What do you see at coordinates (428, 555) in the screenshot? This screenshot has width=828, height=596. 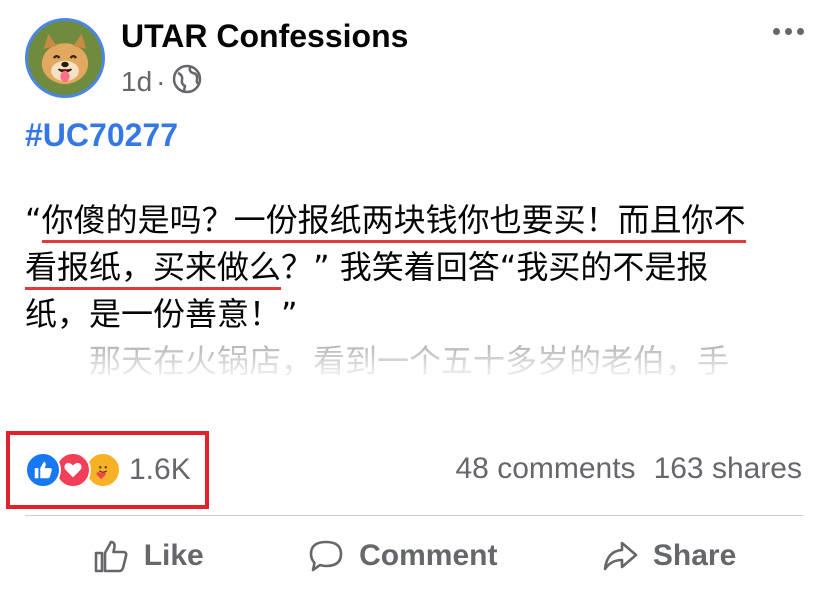 I see `comment-label: Comment` at bounding box center [428, 555].